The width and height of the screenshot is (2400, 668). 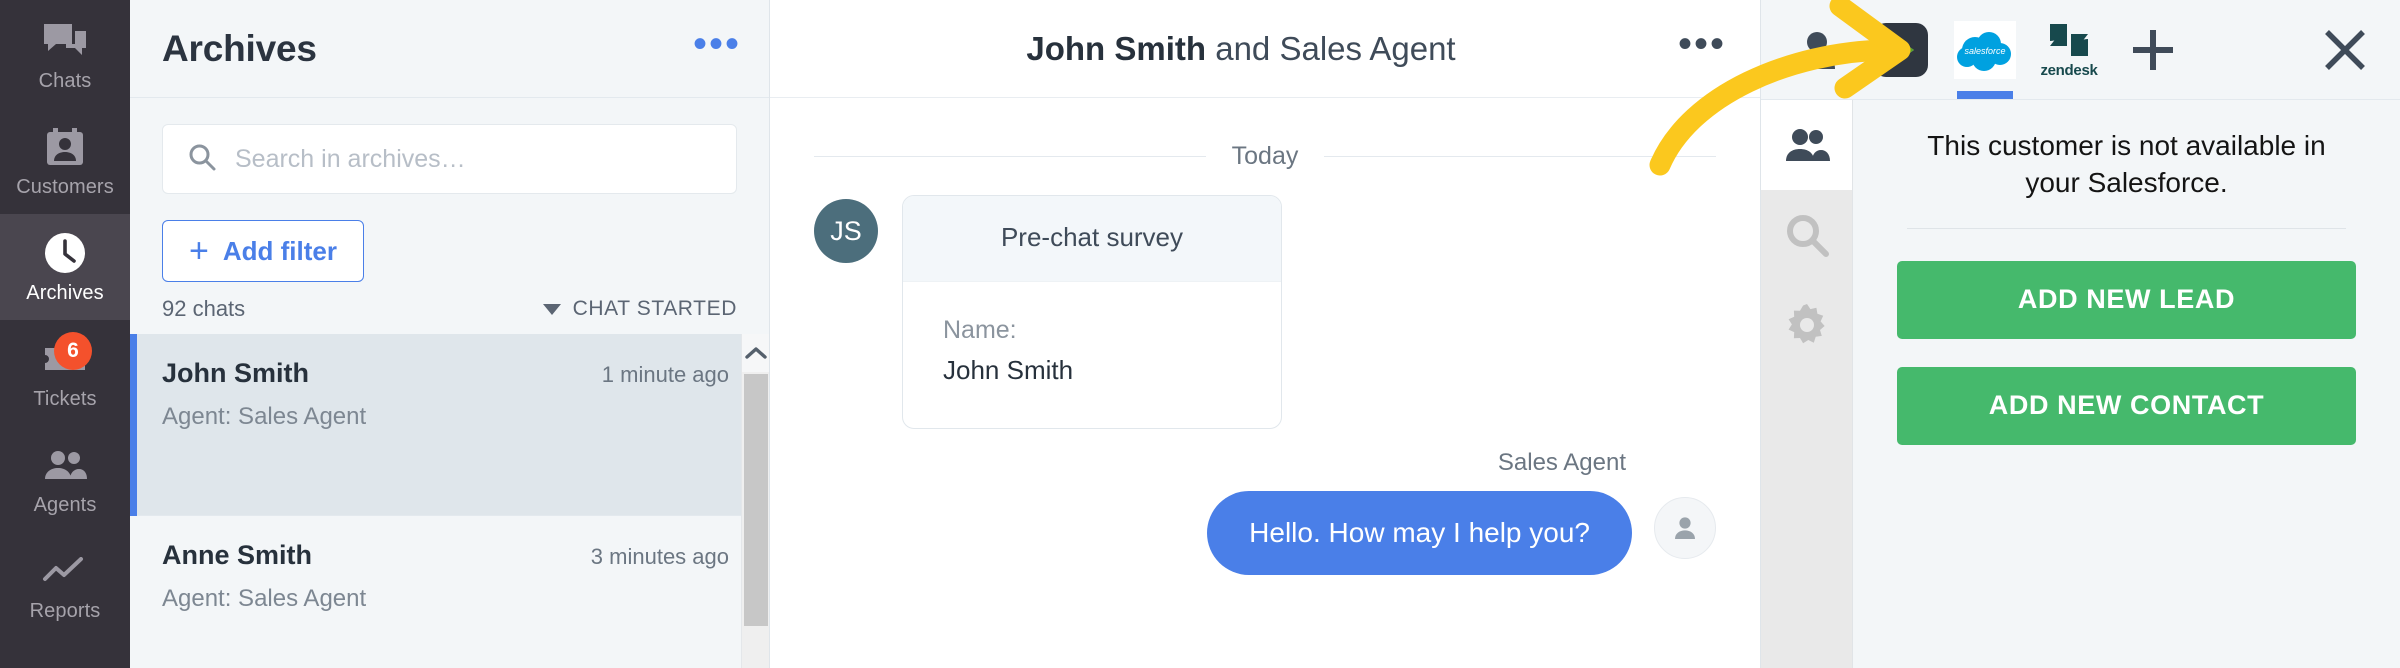 I want to click on scroll-up-button, so click(x=755, y=353).